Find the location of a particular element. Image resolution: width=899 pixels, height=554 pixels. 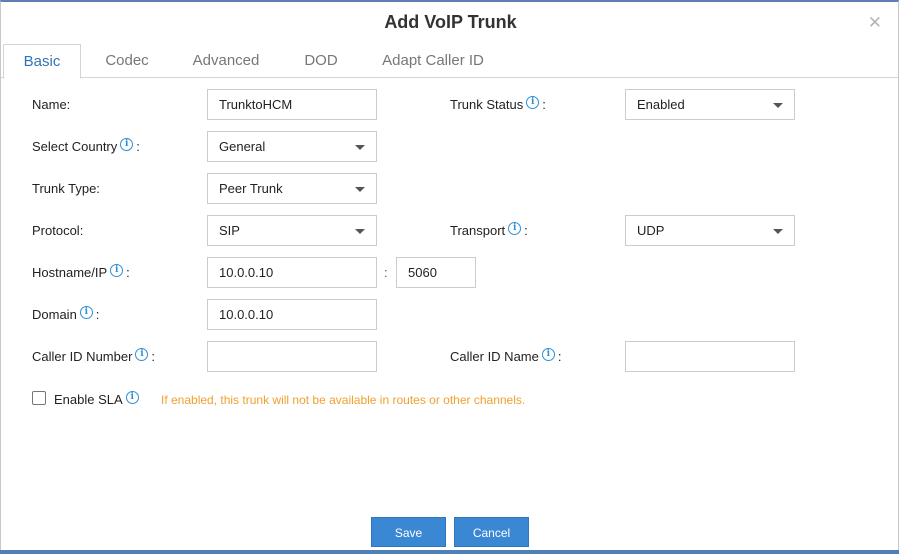

transport-label: Transport i : is located at coordinates (489, 230).